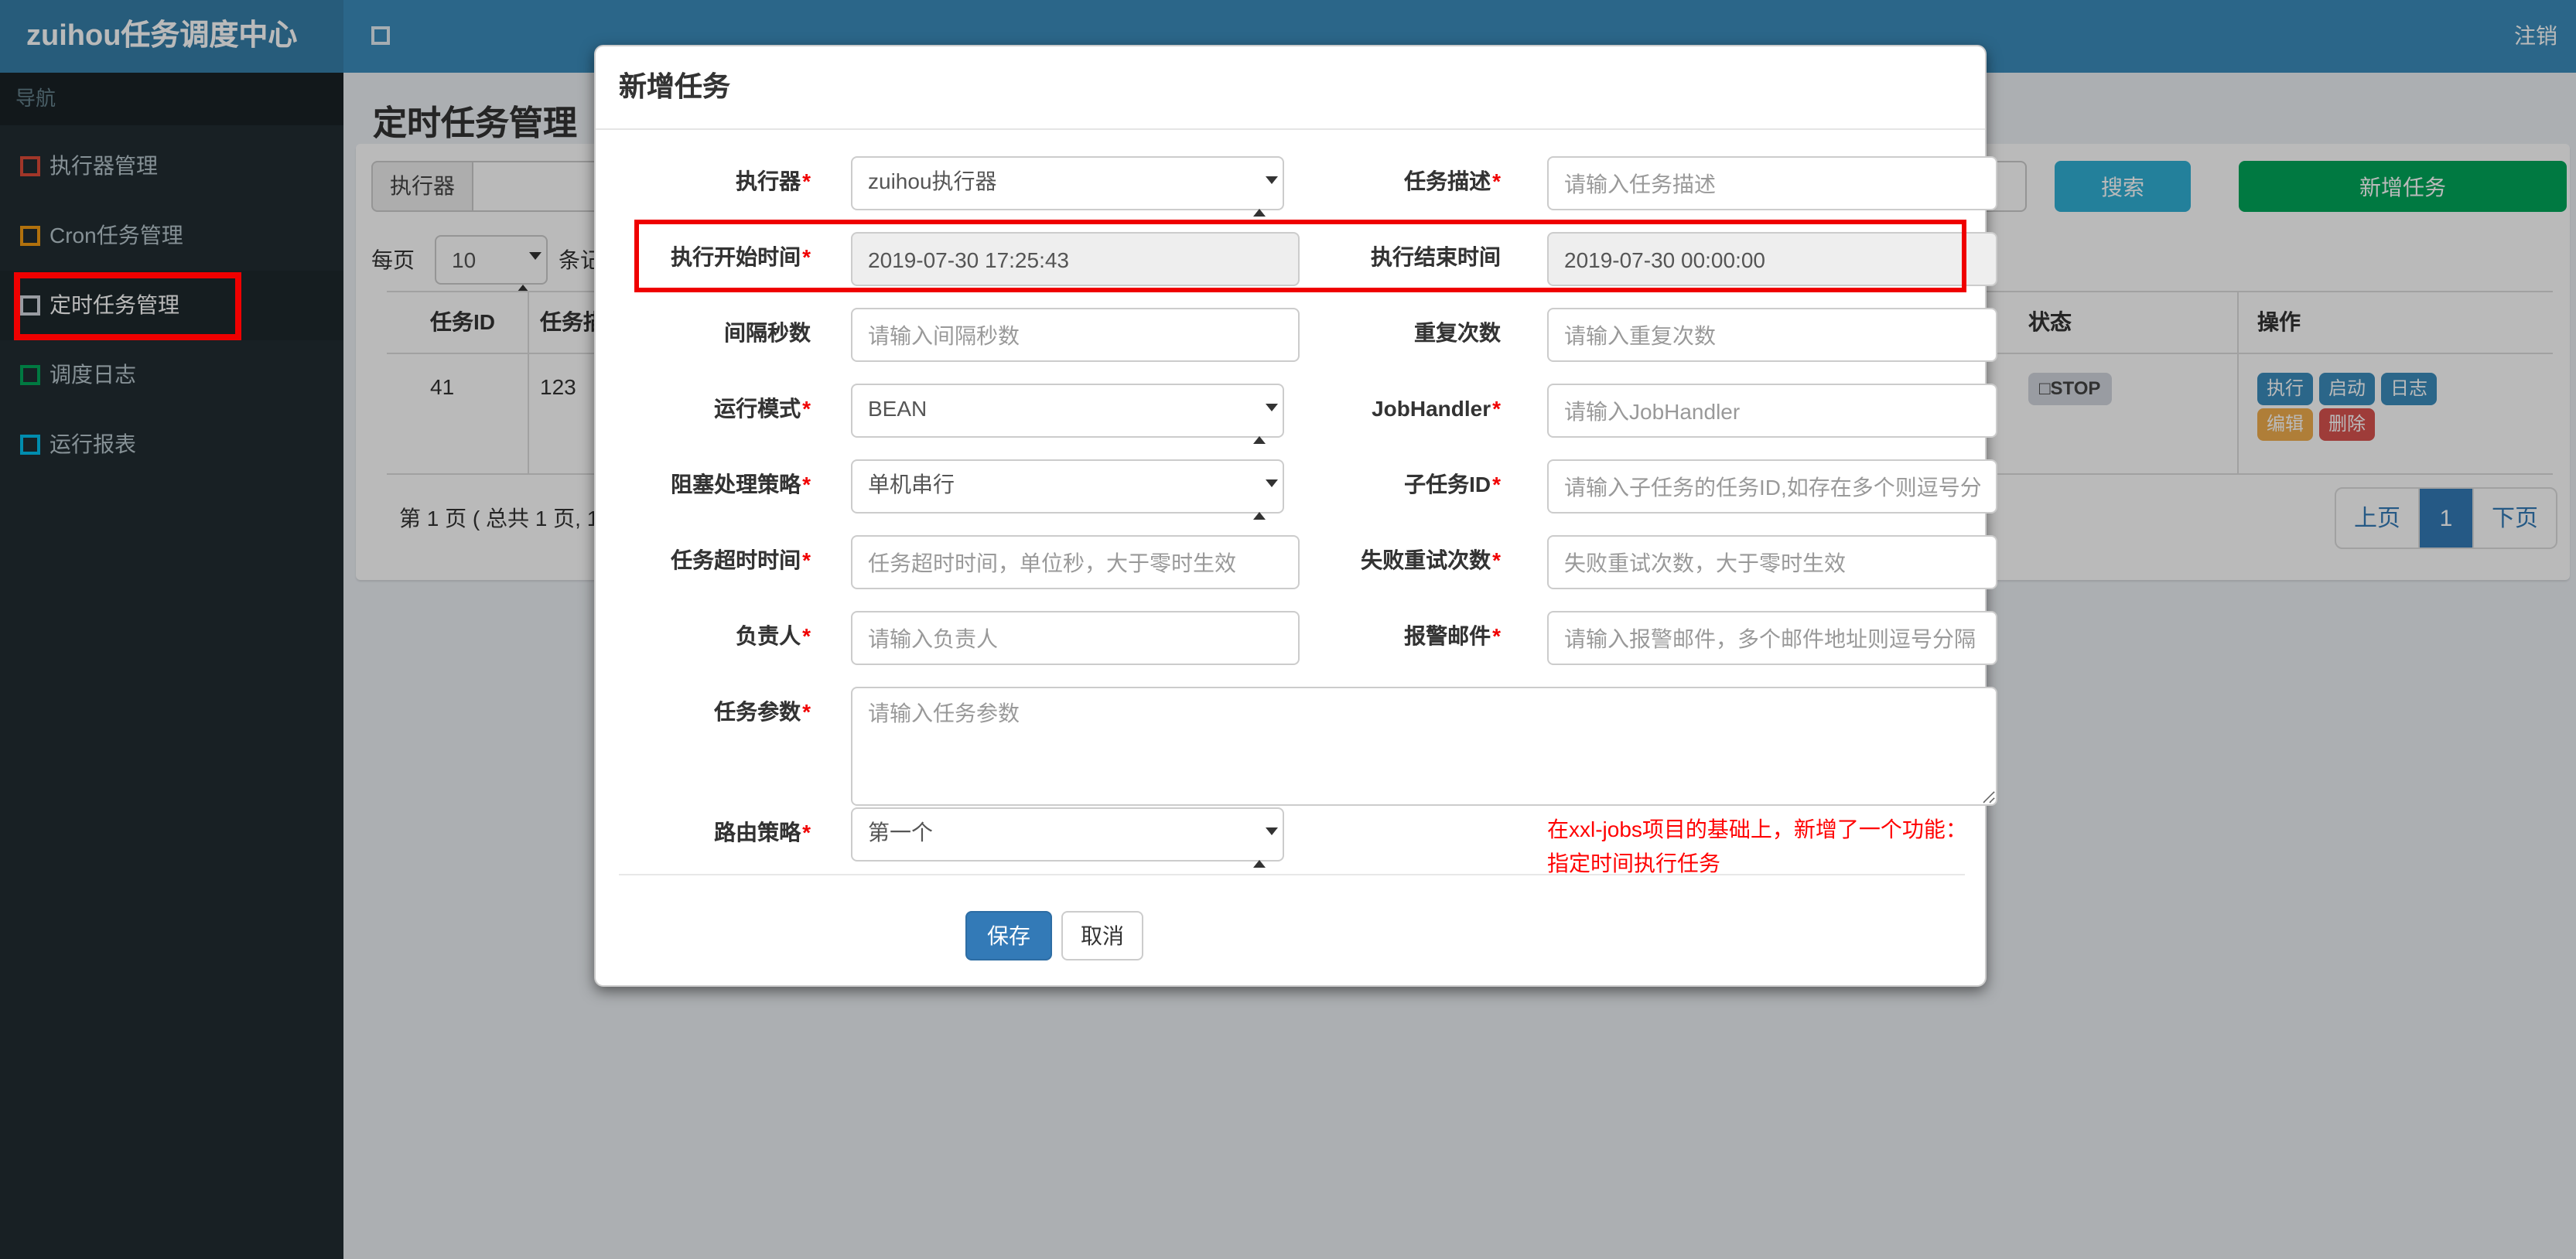 The image size is (2576, 1259). I want to click on executor-select-value: zuihou执行器, so click(933, 181).